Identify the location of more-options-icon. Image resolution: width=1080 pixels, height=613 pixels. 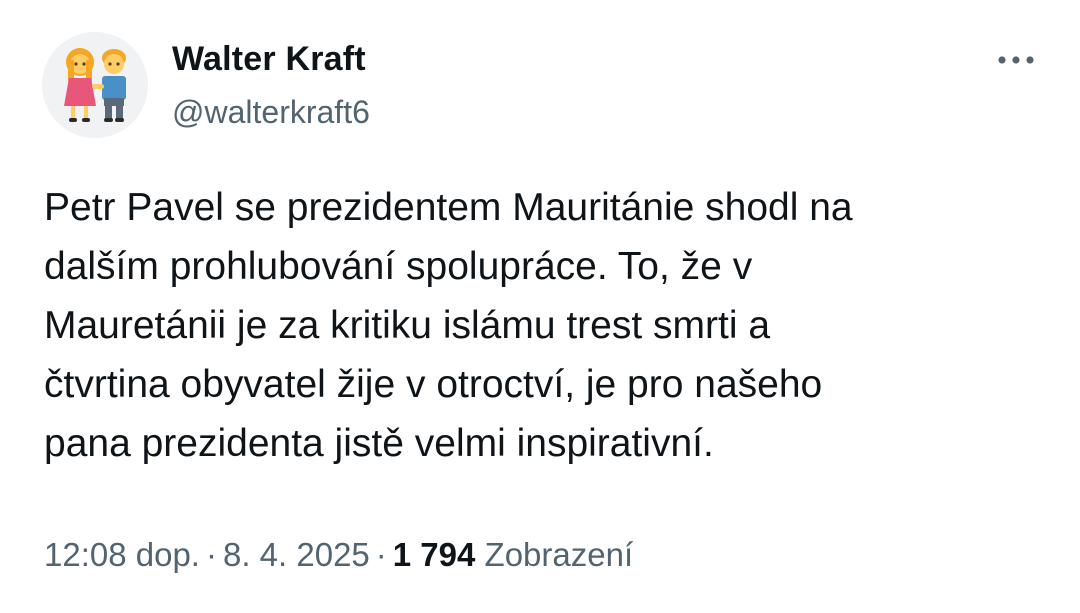
(1016, 60).